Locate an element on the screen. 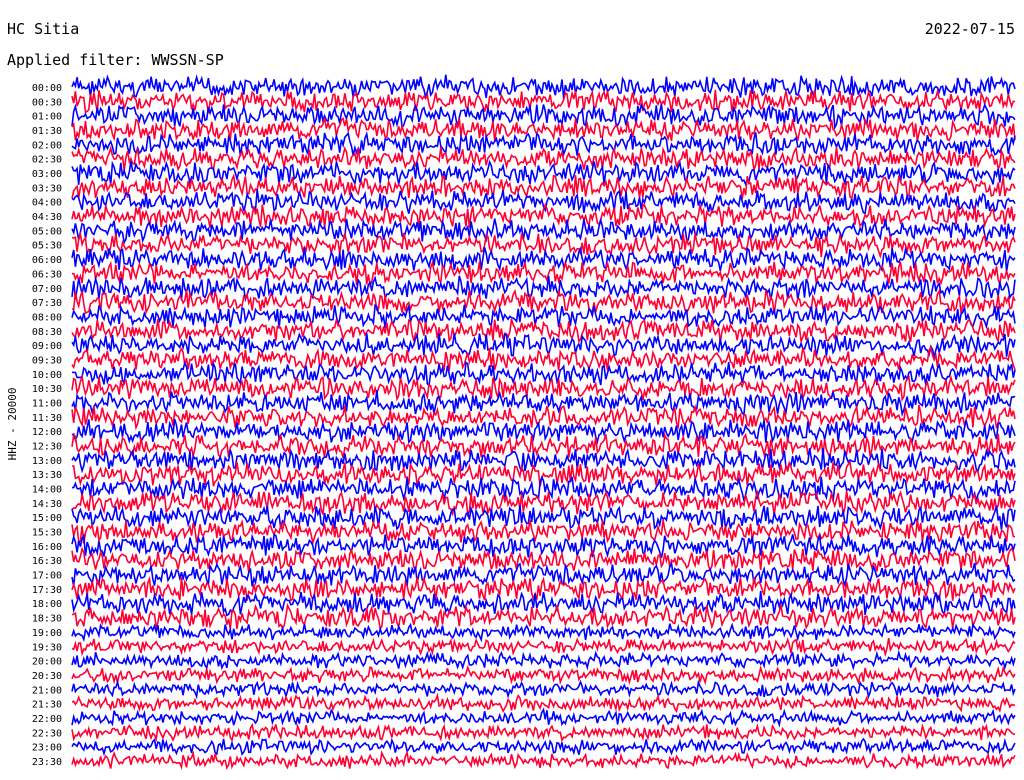 This screenshot has width=1024, height=780. time-tick-label: 02:30 is located at coordinates (47, 160).